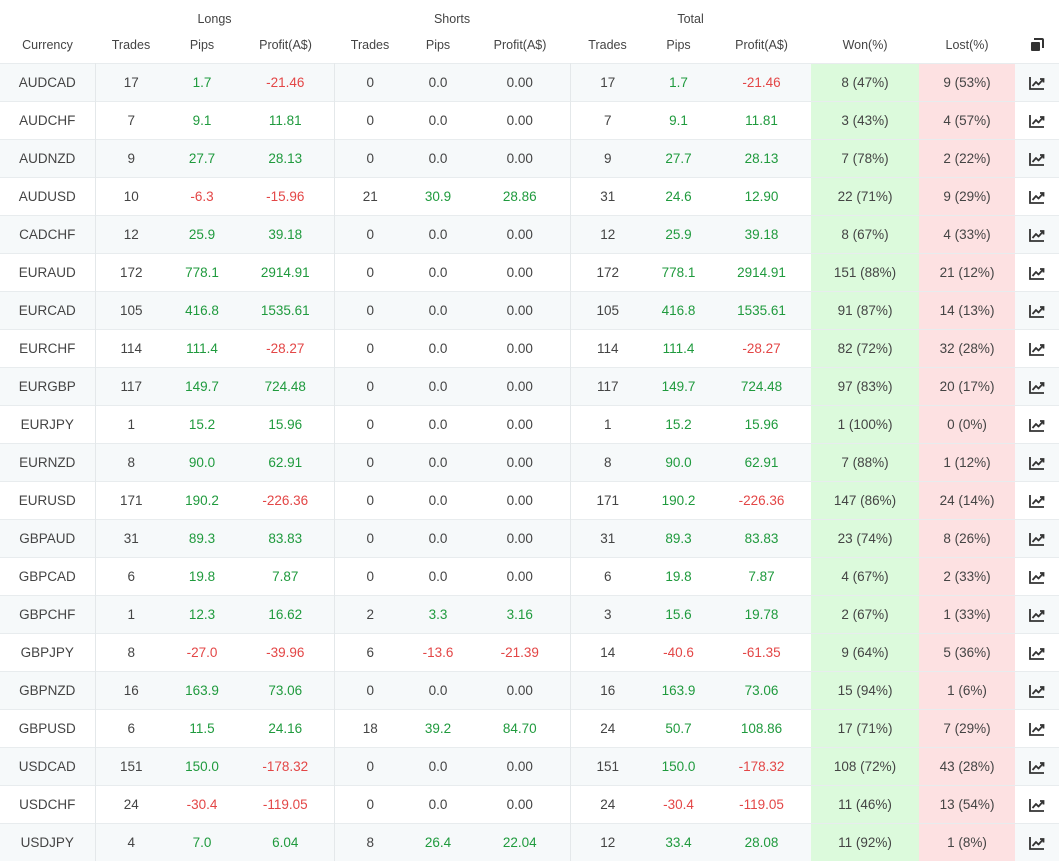 The image size is (1059, 863). Describe the element at coordinates (608, 310) in the screenshot. I see `total-trades-cell: 105` at that location.